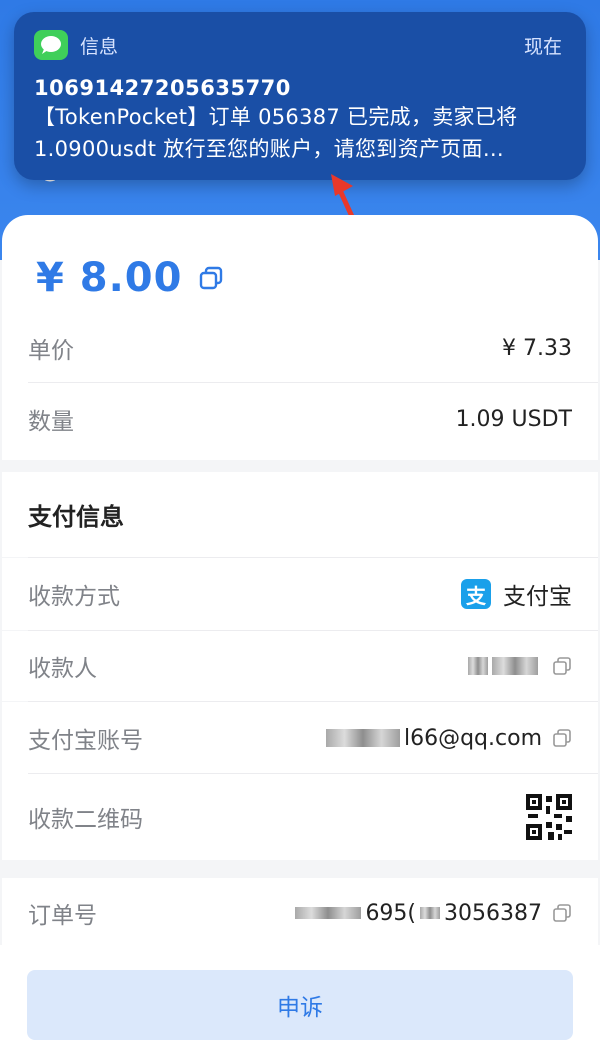 This screenshot has height=1045, width=600. Describe the element at coordinates (562, 738) in the screenshot. I see `copy-account-icon` at that location.